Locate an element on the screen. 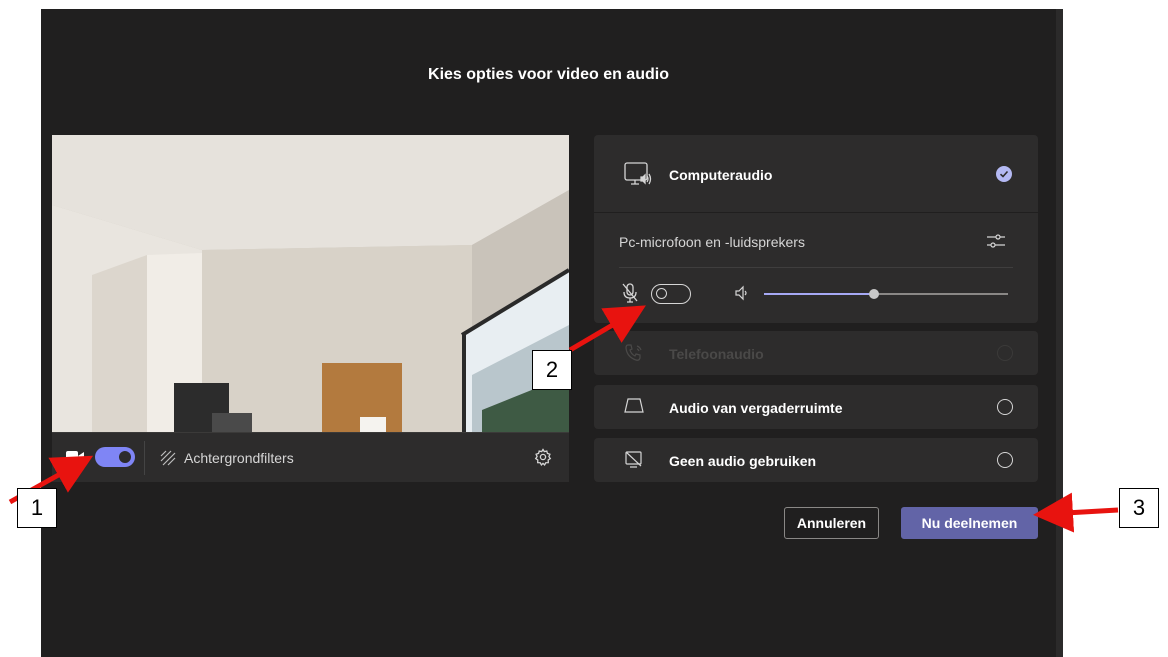 Image resolution: width=1168 pixels, height=657 pixels. annotation-callout-1: 1 is located at coordinates (37, 508).